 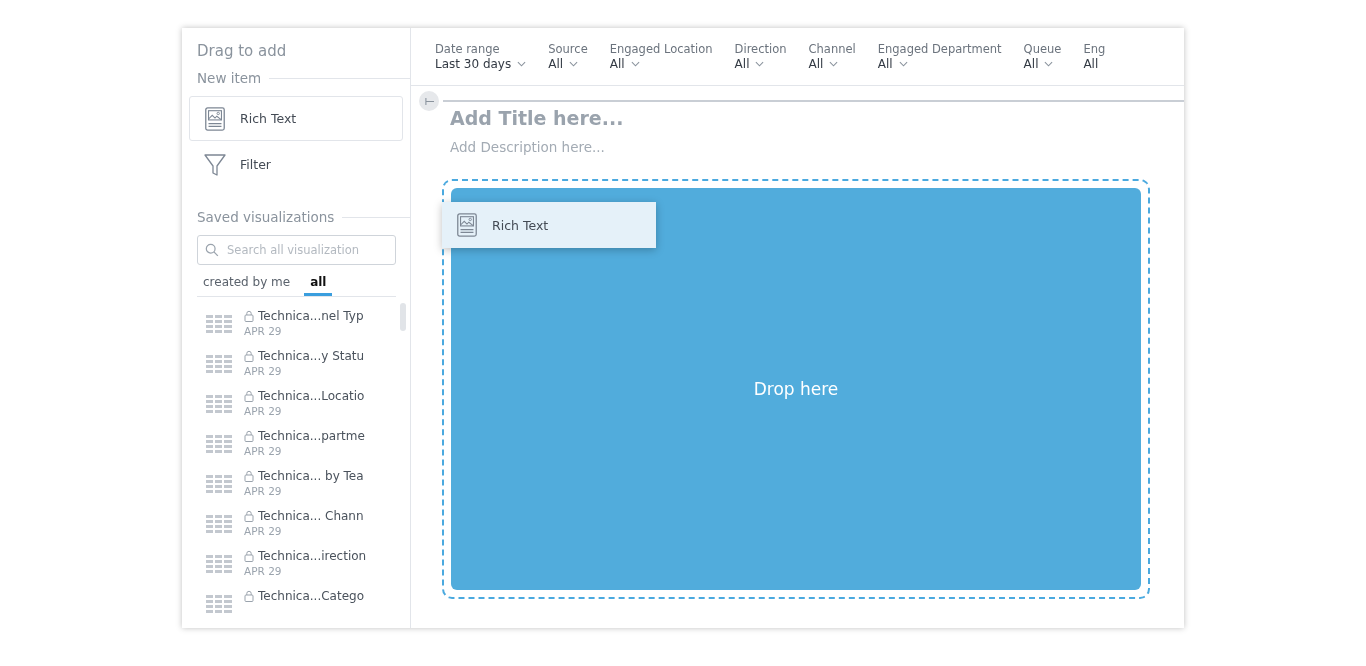 What do you see at coordinates (832, 49) in the screenshot?
I see `filter-label: Channel` at bounding box center [832, 49].